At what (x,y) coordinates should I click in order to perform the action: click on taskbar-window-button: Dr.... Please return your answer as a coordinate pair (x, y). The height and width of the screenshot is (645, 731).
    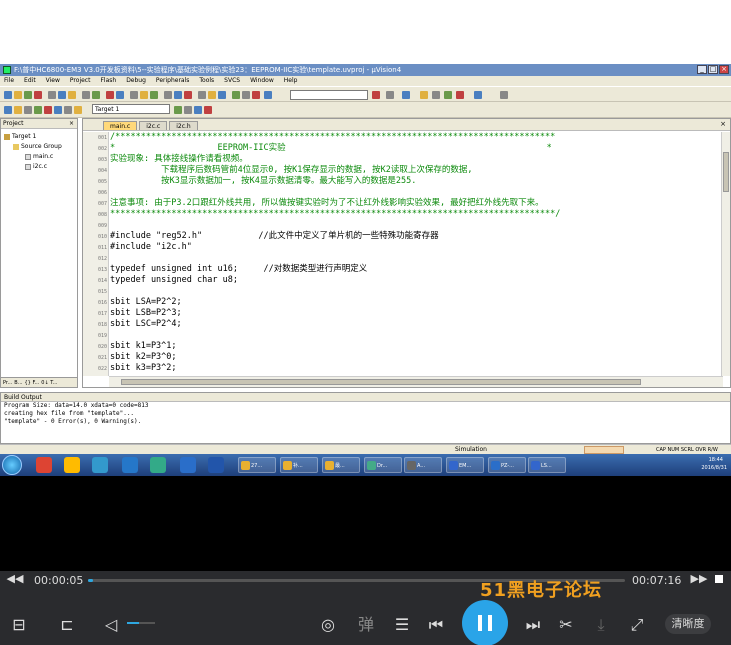
    Looking at the image, I should click on (383, 465).